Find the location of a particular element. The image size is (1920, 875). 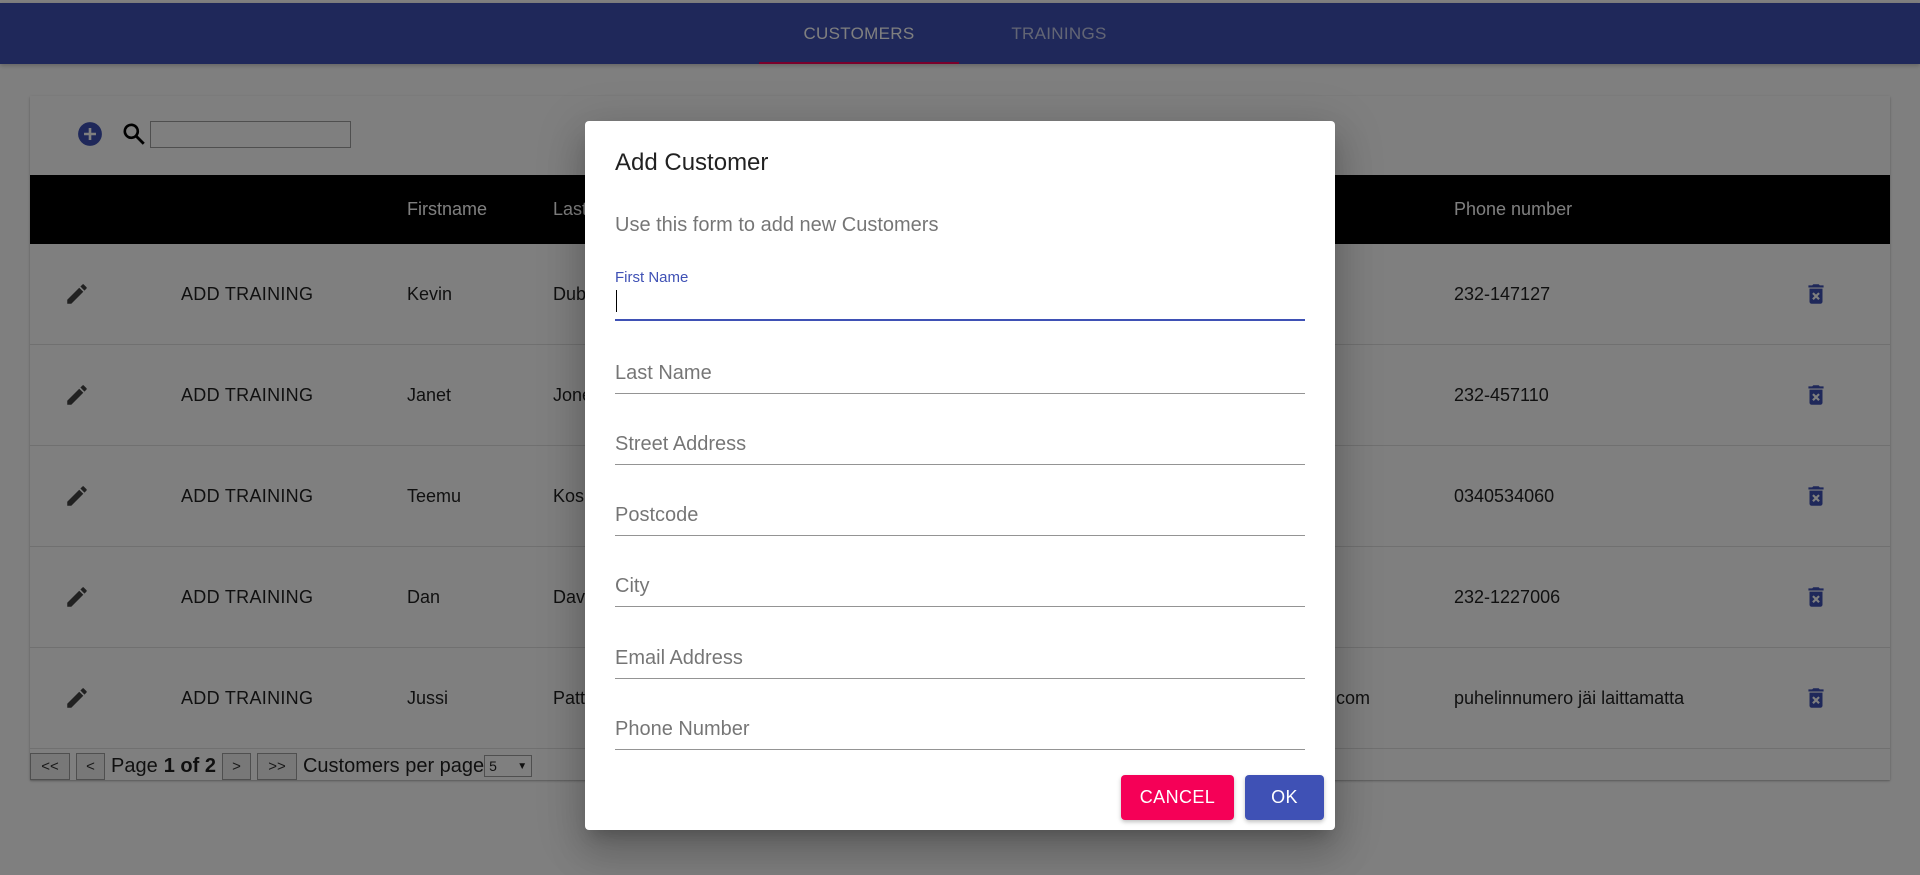

dialog-description: Use this form to add new Customers is located at coordinates (777, 225).